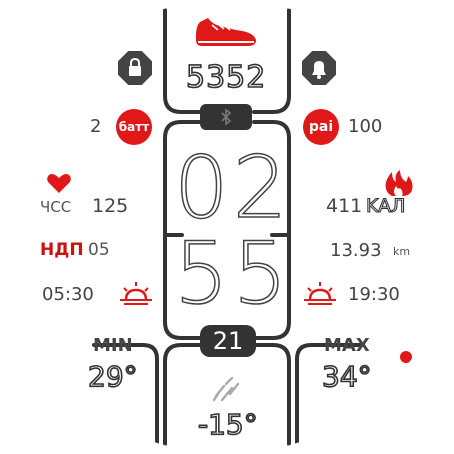 The image size is (454, 454). I want to click on weather-current-value: -15°, so click(227, 424).